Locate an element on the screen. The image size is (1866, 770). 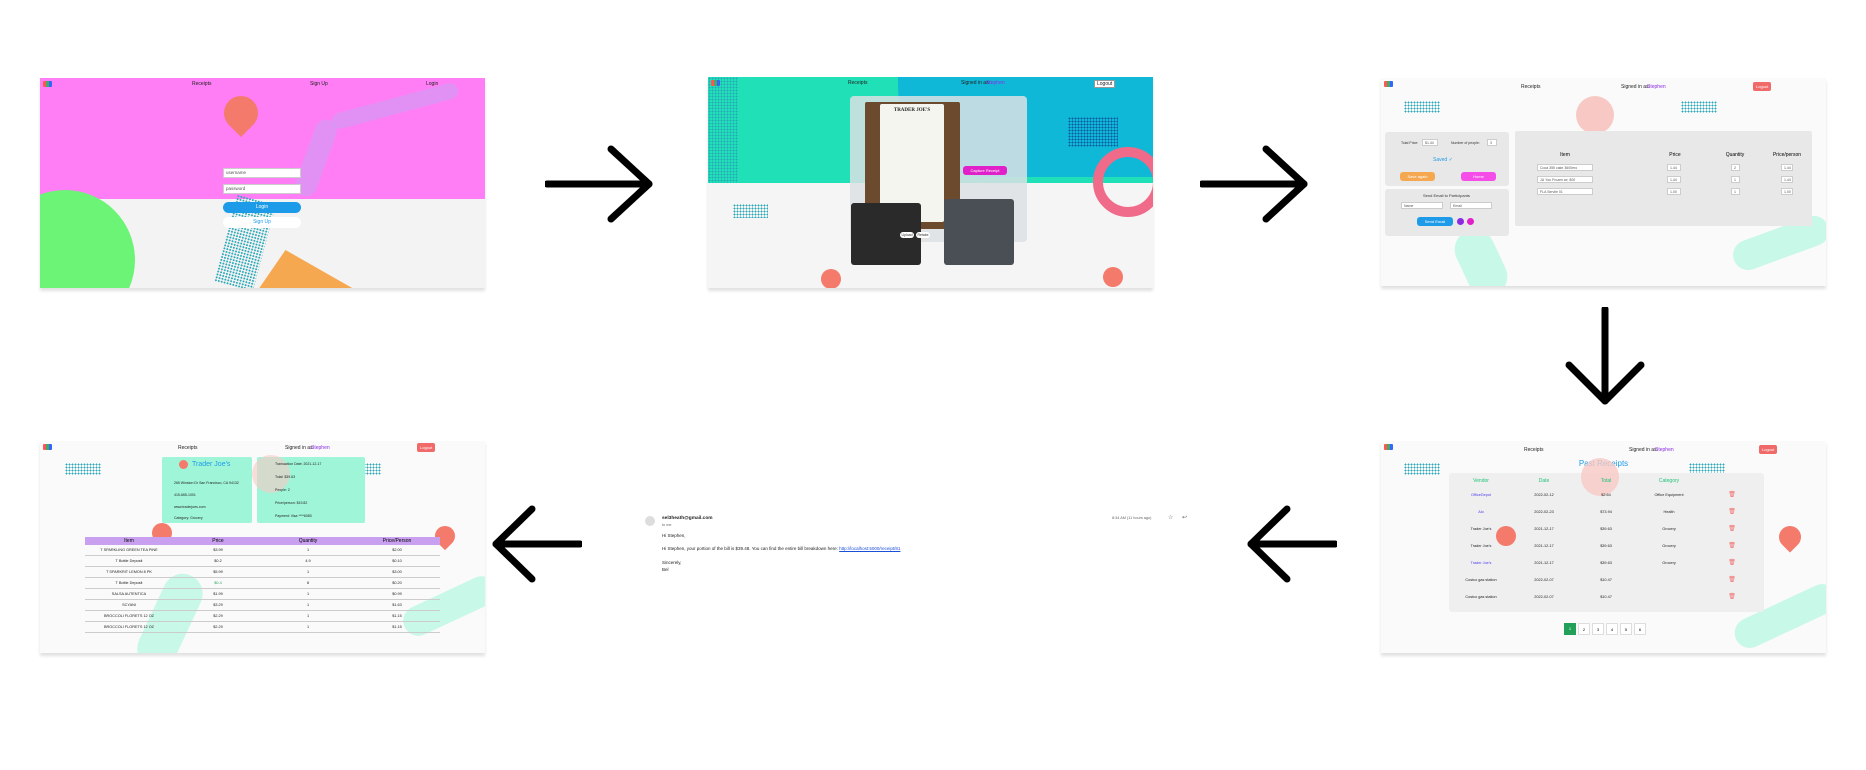
username-input: username is located at coordinates (262, 173).